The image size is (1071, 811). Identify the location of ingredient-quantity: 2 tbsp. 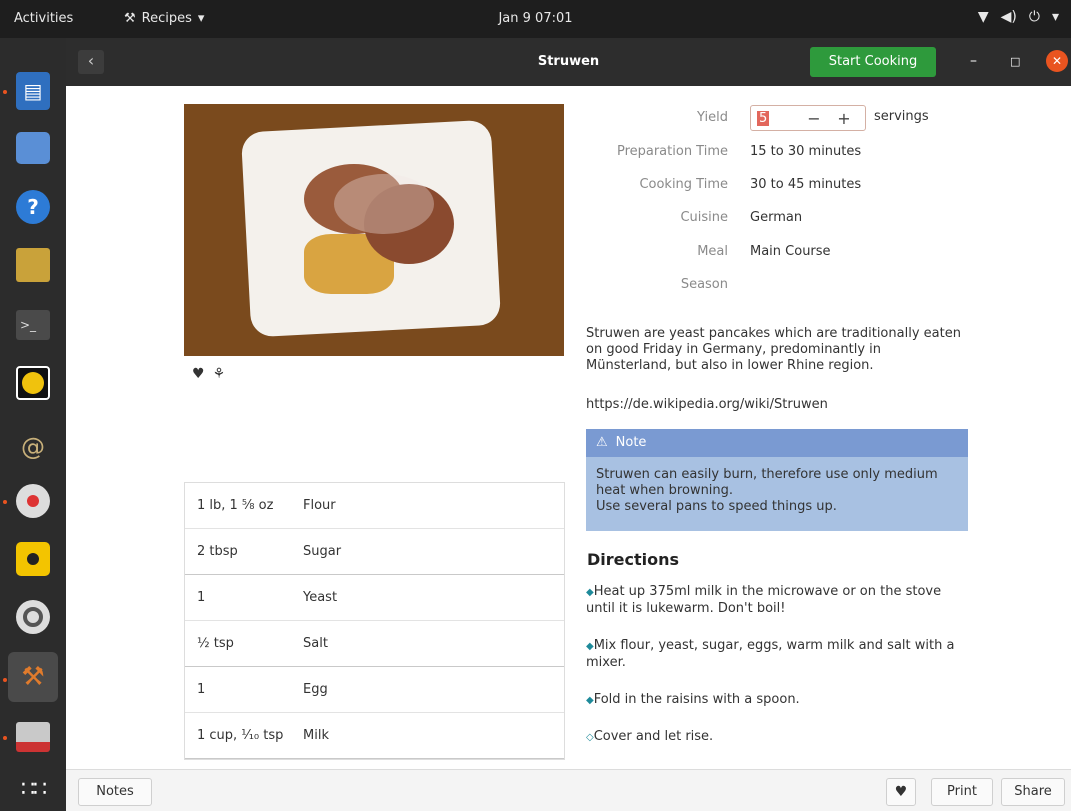
(217, 551).